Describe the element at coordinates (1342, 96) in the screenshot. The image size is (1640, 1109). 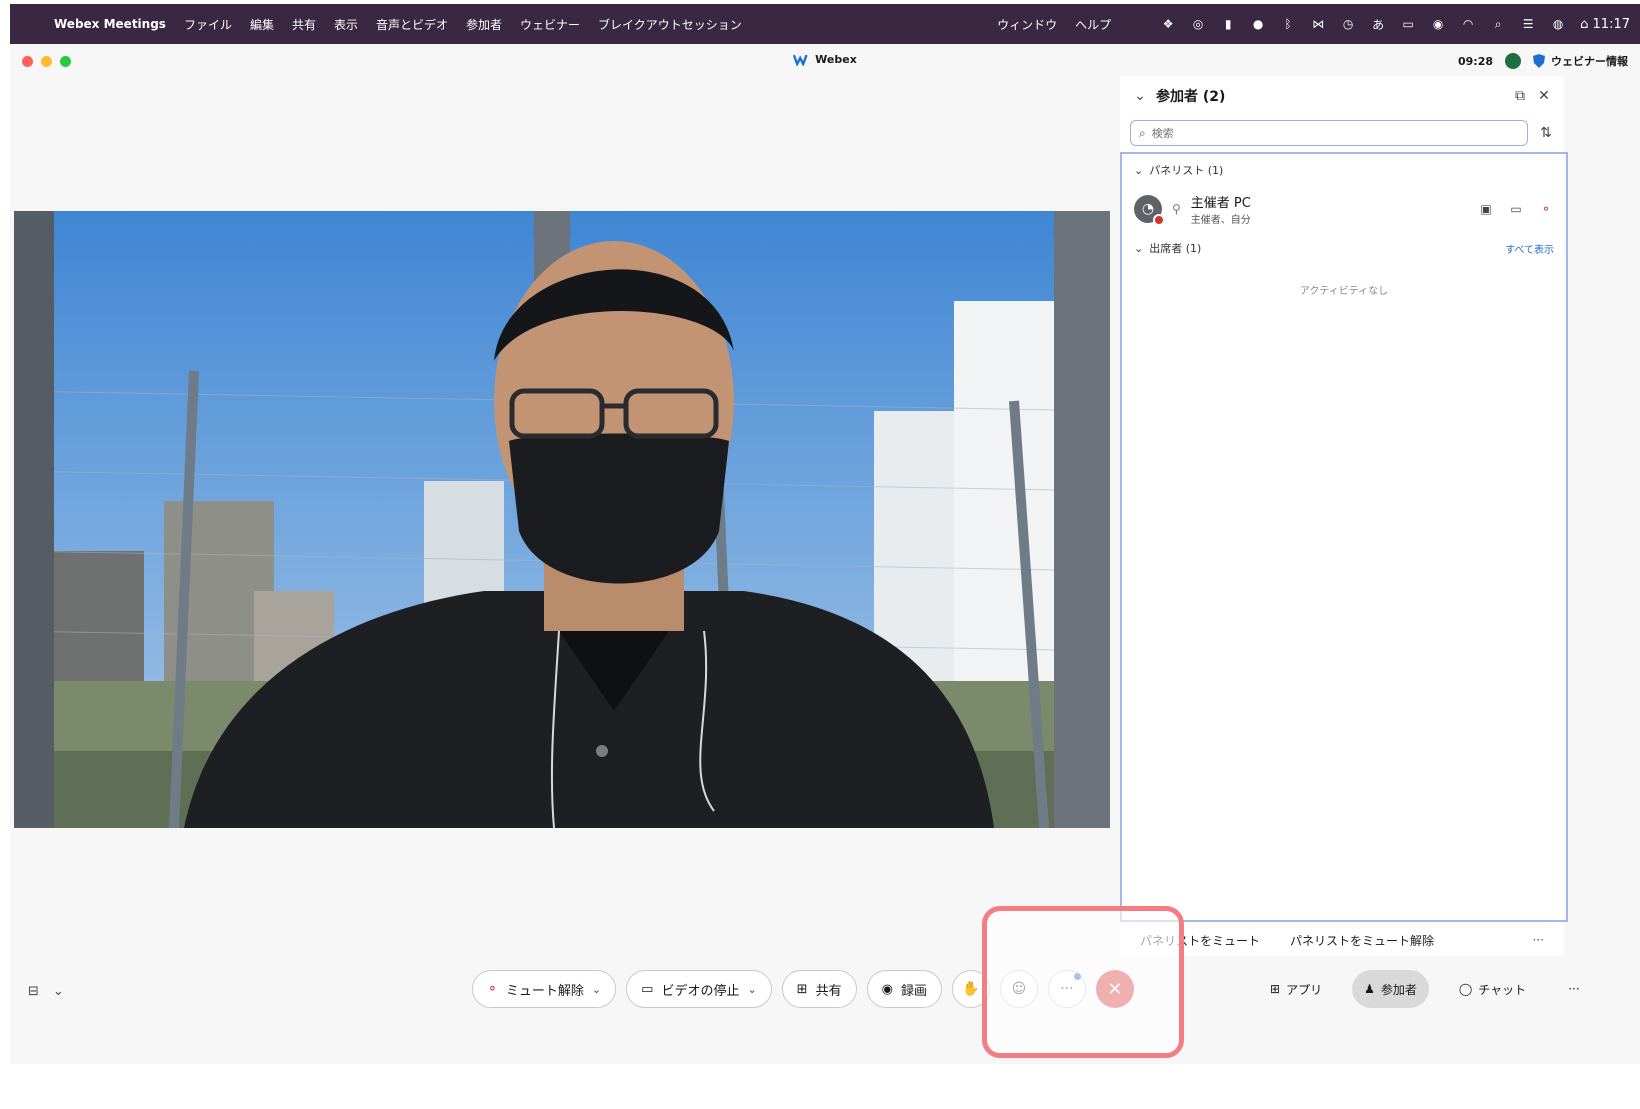
I see `panel-header: ⌄ 参加者 (2) ⧉ ✕` at that location.